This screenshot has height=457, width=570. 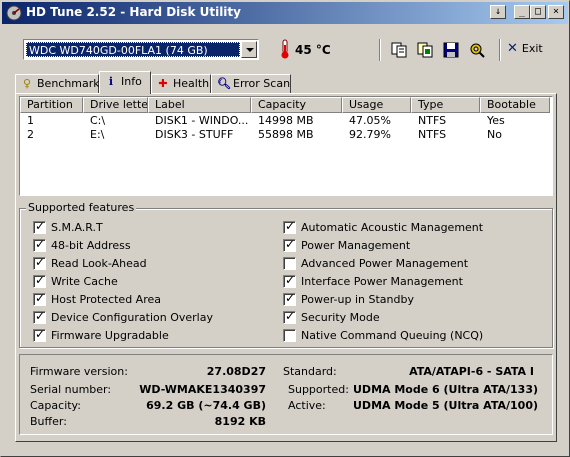 What do you see at coordinates (236, 371) in the screenshot?
I see `firmware-value: 27.08D27` at bounding box center [236, 371].